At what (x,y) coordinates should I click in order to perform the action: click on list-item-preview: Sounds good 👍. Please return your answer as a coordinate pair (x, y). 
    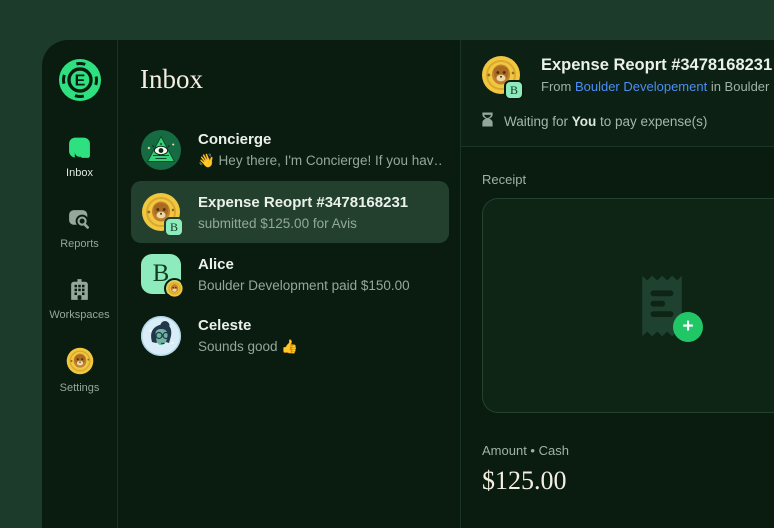
    Looking at the image, I should click on (248, 346).